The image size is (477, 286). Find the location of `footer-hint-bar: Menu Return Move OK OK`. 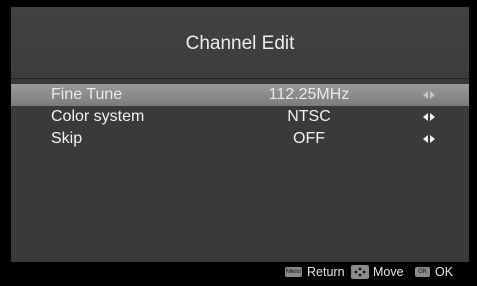

footer-hint-bar: Menu Return Move OK OK is located at coordinates (240, 272).